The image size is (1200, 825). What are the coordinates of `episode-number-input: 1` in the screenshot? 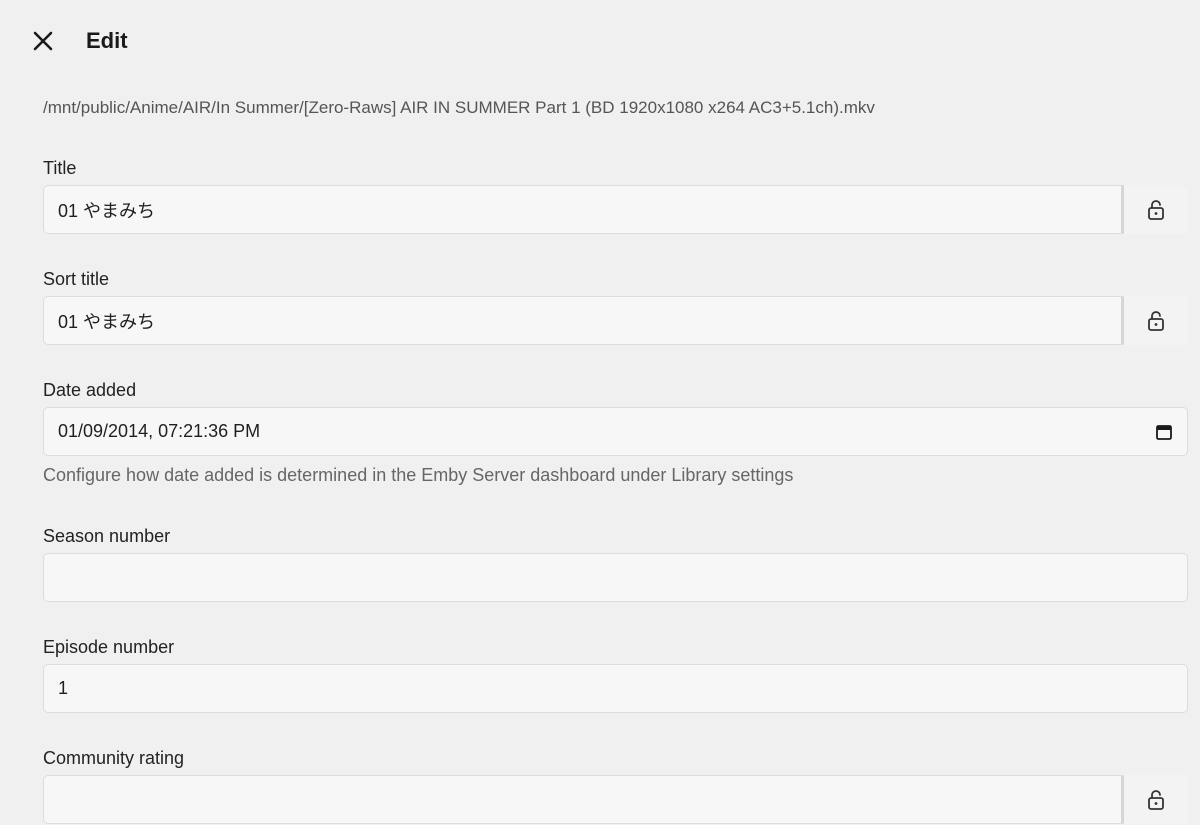 It's located at (615, 688).